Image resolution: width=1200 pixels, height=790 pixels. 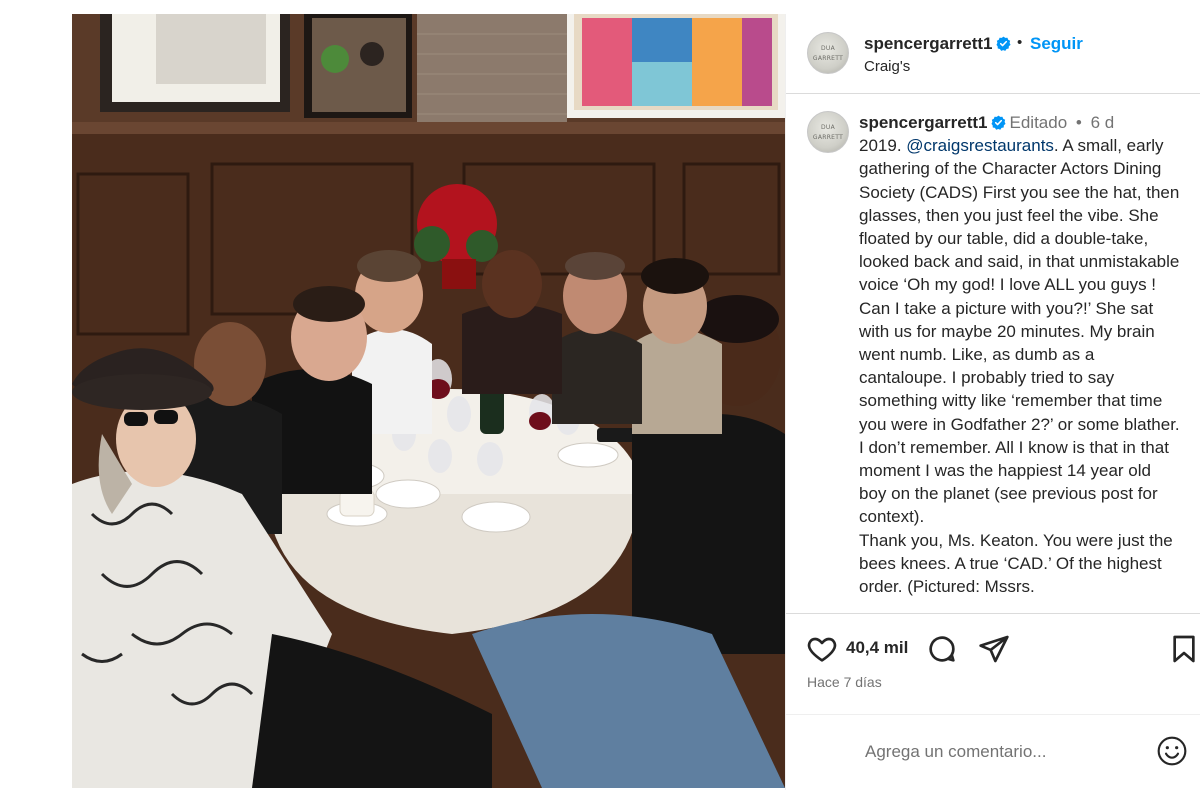 I want to click on author-username: spencergarrett1, so click(x=937, y=44).